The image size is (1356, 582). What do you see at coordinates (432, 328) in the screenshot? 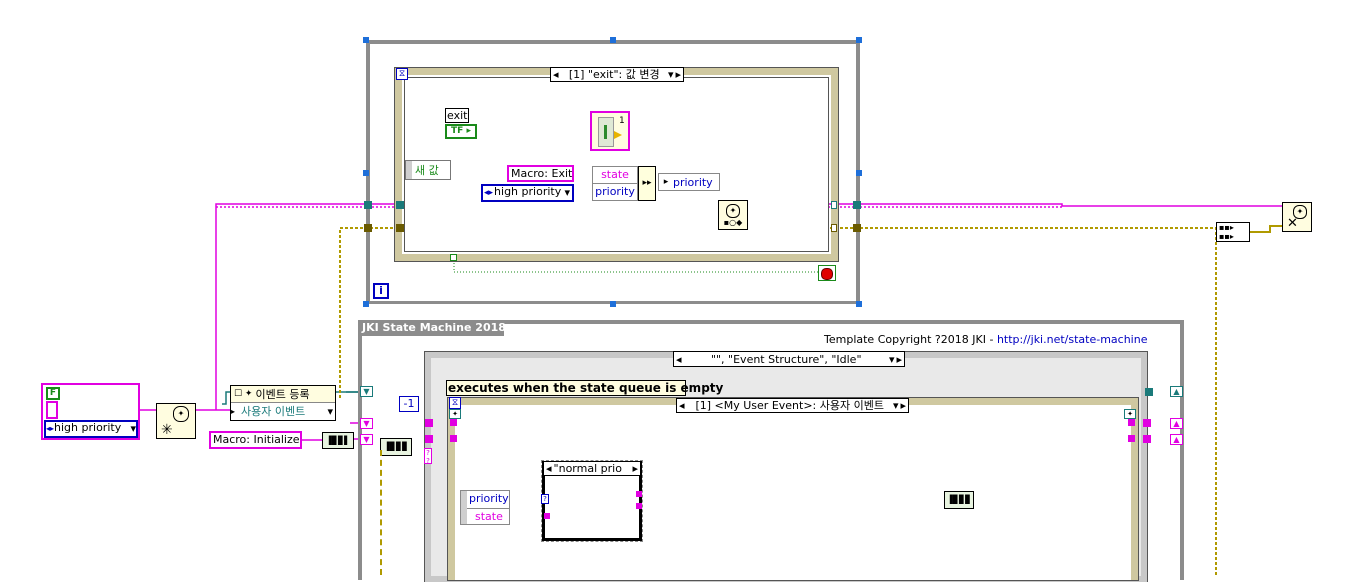
I see `jki-title-tab: JKI State Machine 2018` at bounding box center [432, 328].